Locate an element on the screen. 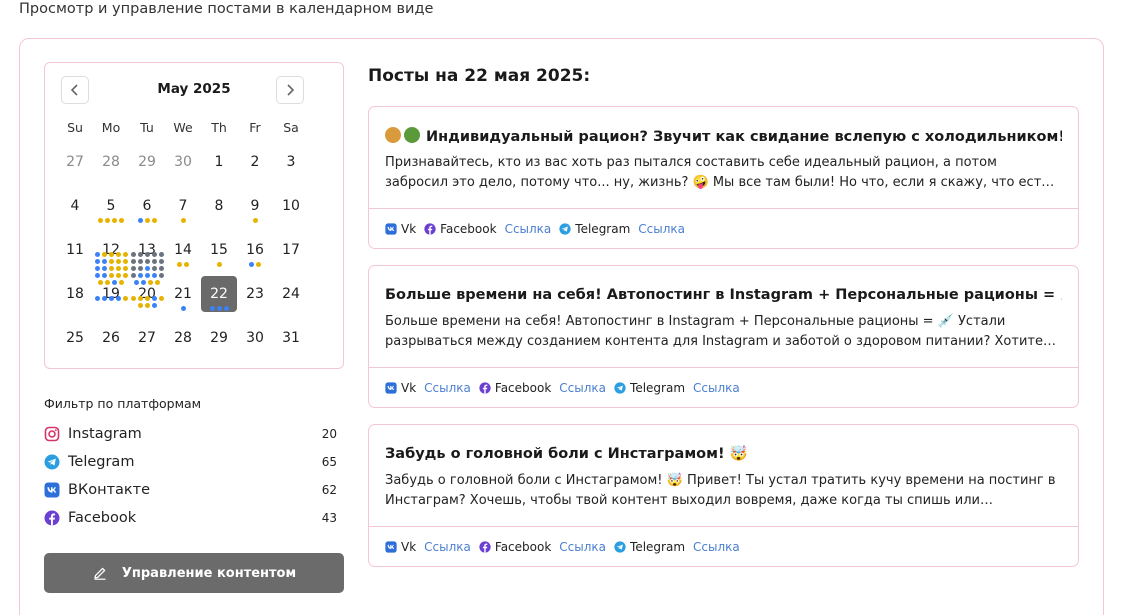 The image size is (1130, 615). calendar-day-number: 29 is located at coordinates (147, 162).